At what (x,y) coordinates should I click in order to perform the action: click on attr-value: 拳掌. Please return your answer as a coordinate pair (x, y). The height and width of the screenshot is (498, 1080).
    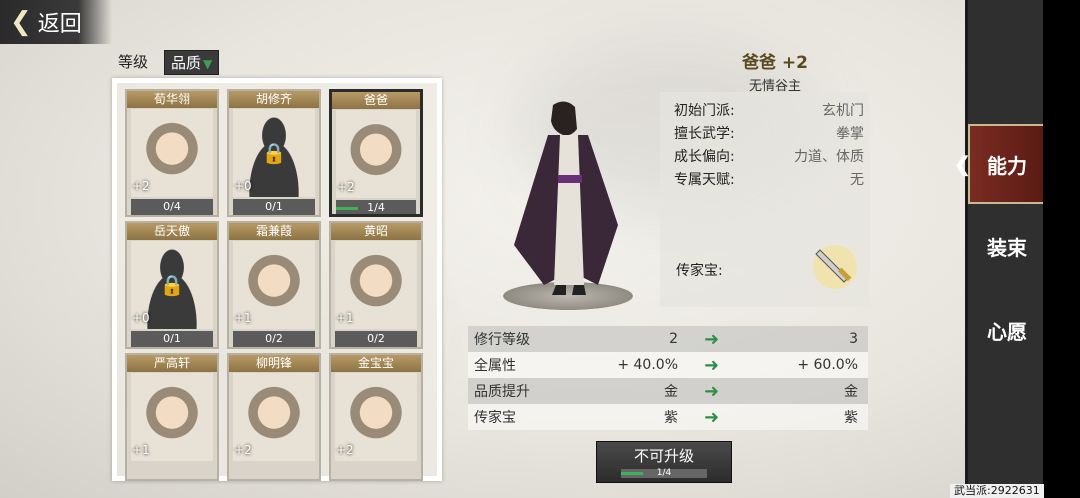
    Looking at the image, I should click on (850, 134).